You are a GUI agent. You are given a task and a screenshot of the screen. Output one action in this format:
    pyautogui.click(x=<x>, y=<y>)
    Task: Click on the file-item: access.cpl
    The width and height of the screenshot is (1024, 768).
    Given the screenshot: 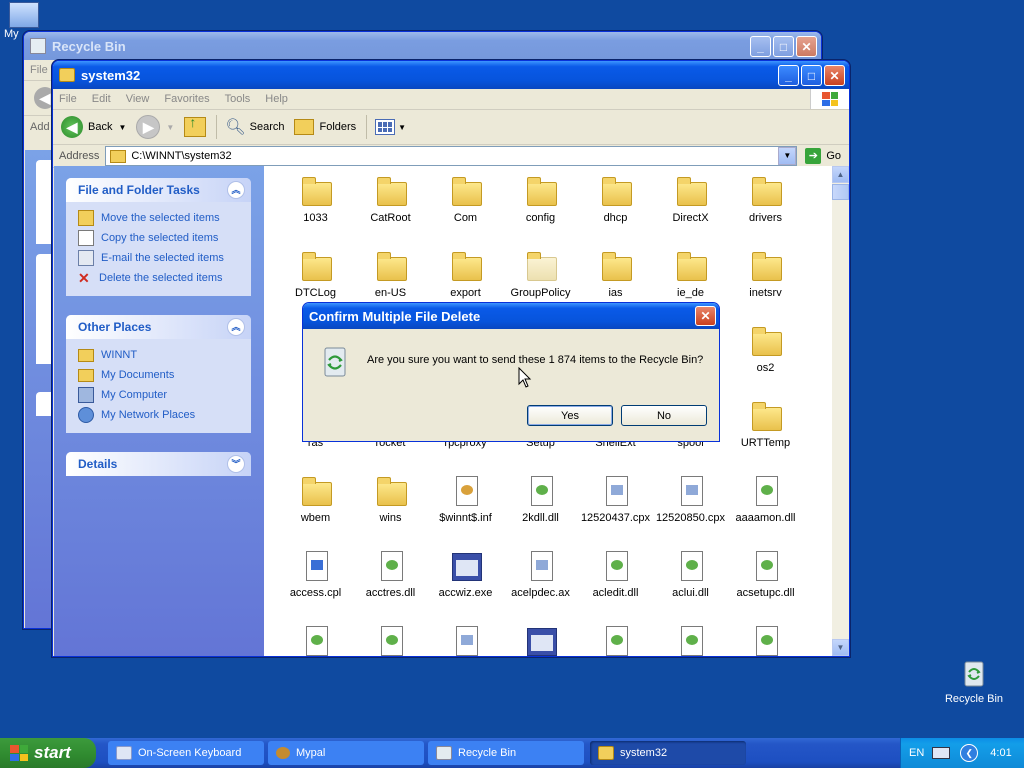 What is the action you would take?
    pyautogui.click(x=315, y=580)
    